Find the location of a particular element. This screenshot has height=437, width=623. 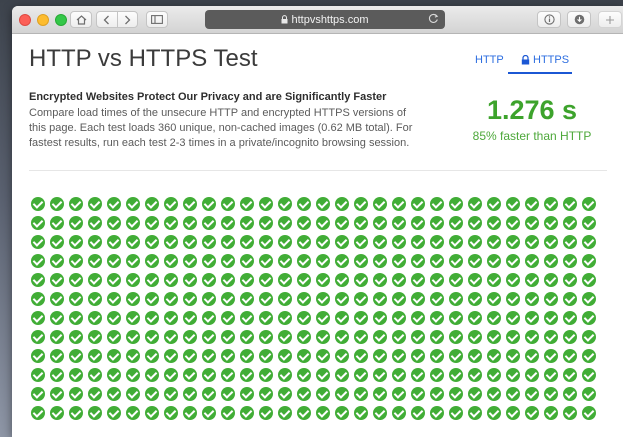

minimize-window-button is located at coordinates (43, 20).